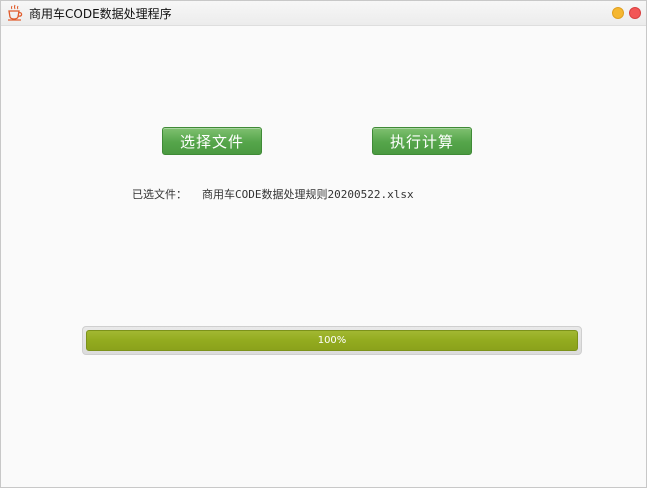  I want to click on progress-bar: 100%, so click(332, 340).